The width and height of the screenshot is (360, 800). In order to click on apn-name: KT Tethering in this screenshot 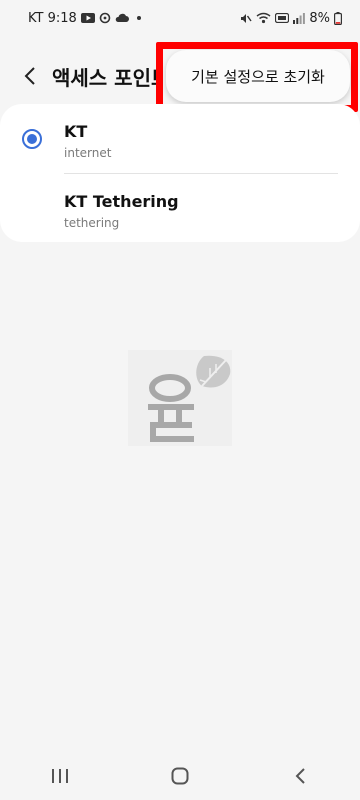, I will do `click(121, 201)`.